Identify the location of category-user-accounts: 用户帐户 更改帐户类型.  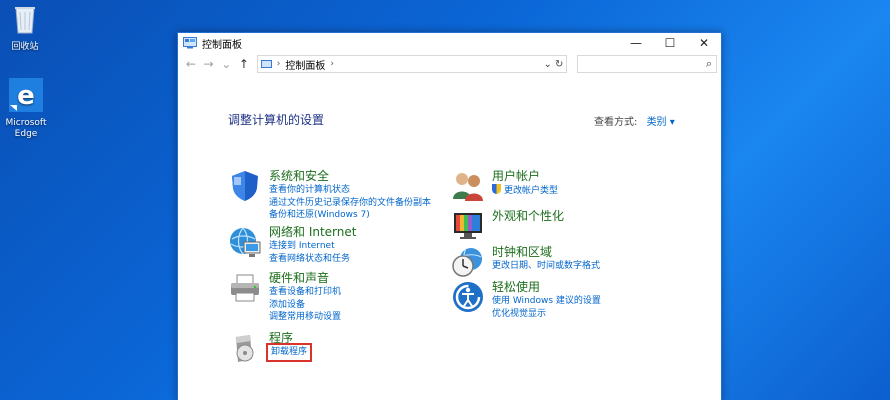
(504, 186).